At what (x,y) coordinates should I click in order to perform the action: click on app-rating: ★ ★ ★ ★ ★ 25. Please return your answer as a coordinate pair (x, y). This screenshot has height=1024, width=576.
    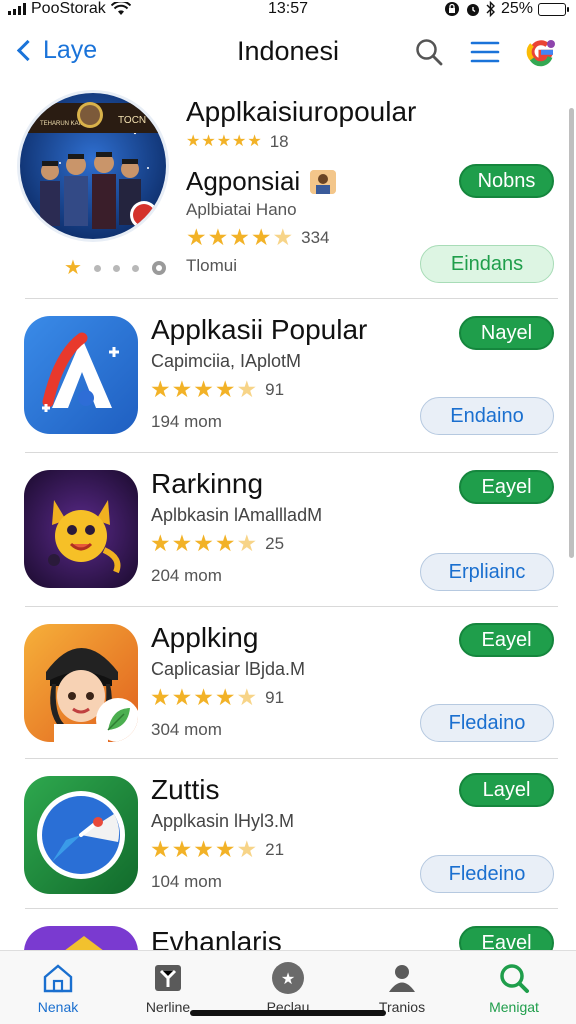
    Looking at the image, I should click on (217, 543).